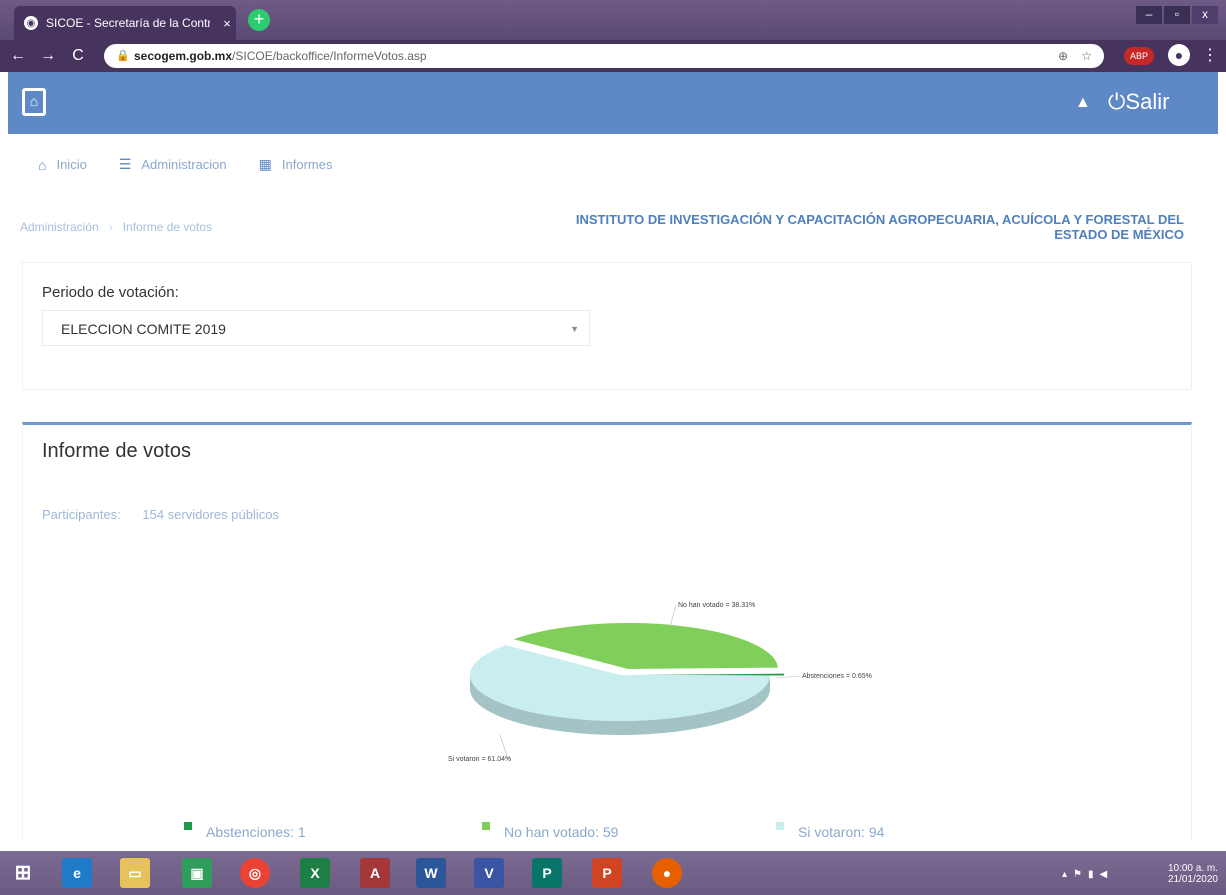 The image size is (1226, 895). Describe the element at coordinates (143, 329) in the screenshot. I see `period-selected-value: ELECCION COMITE 2019` at that location.